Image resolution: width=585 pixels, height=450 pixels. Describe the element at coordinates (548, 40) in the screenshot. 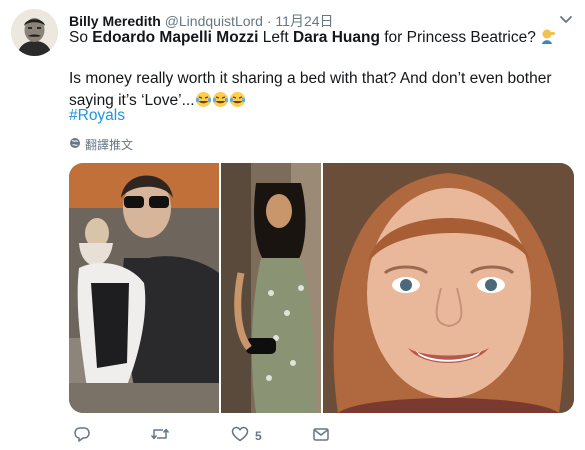

I see `person-facepalming-emoji` at that location.